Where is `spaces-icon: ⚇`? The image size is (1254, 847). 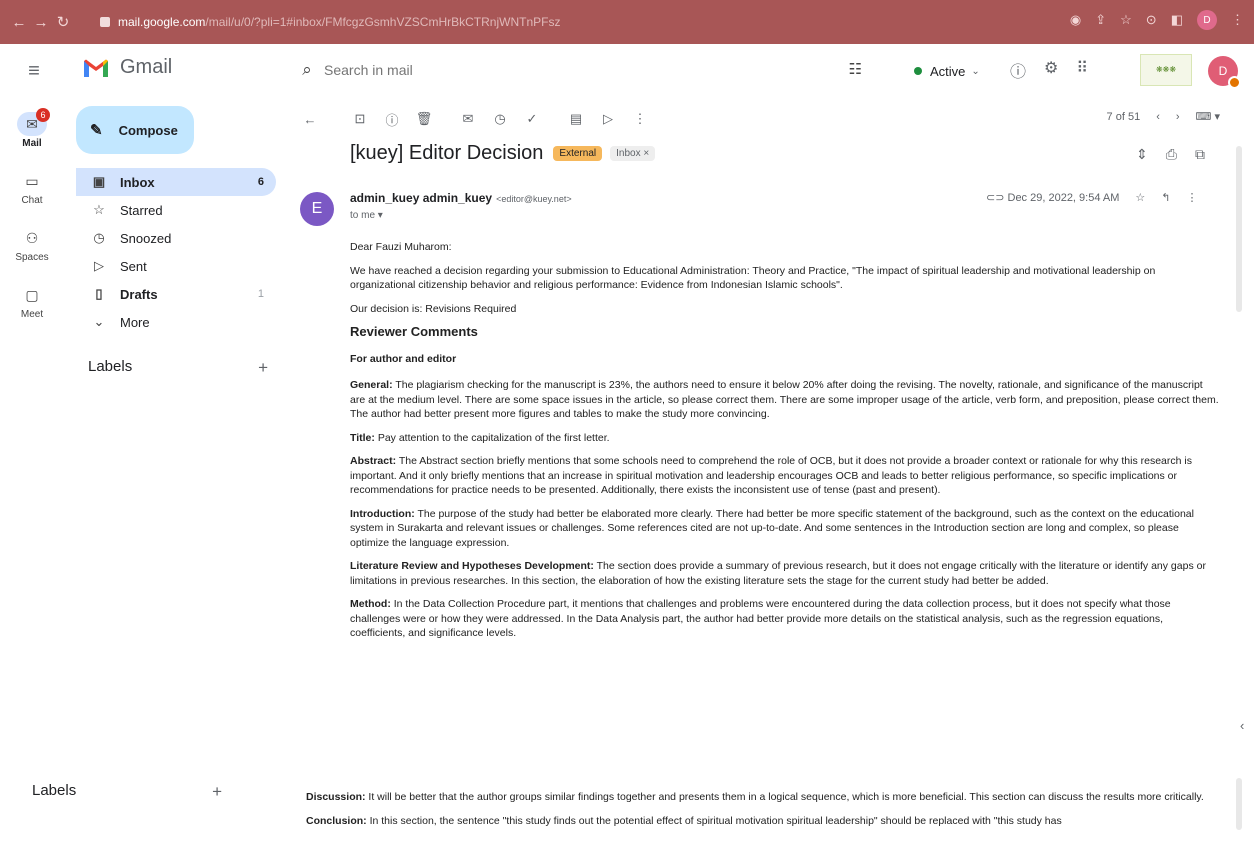
spaces-icon: ⚇ is located at coordinates (32, 238).